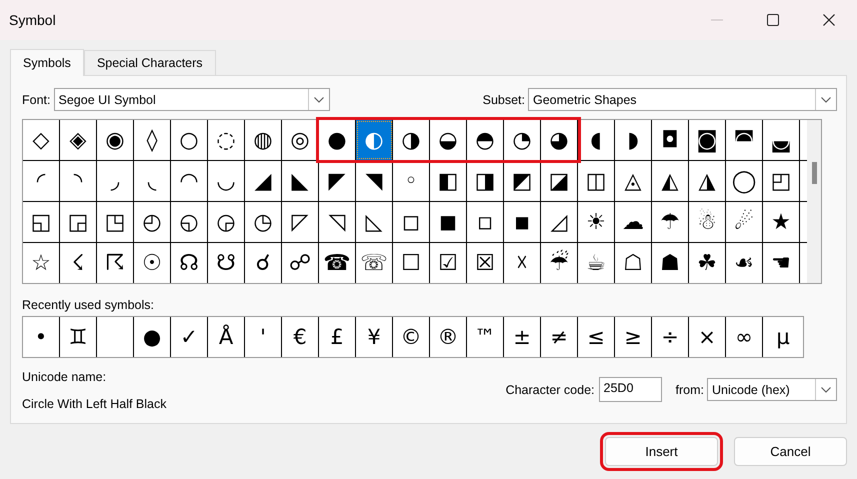 Image resolution: width=857 pixels, height=479 pixels. I want to click on symbol-cell: ○, so click(189, 140).